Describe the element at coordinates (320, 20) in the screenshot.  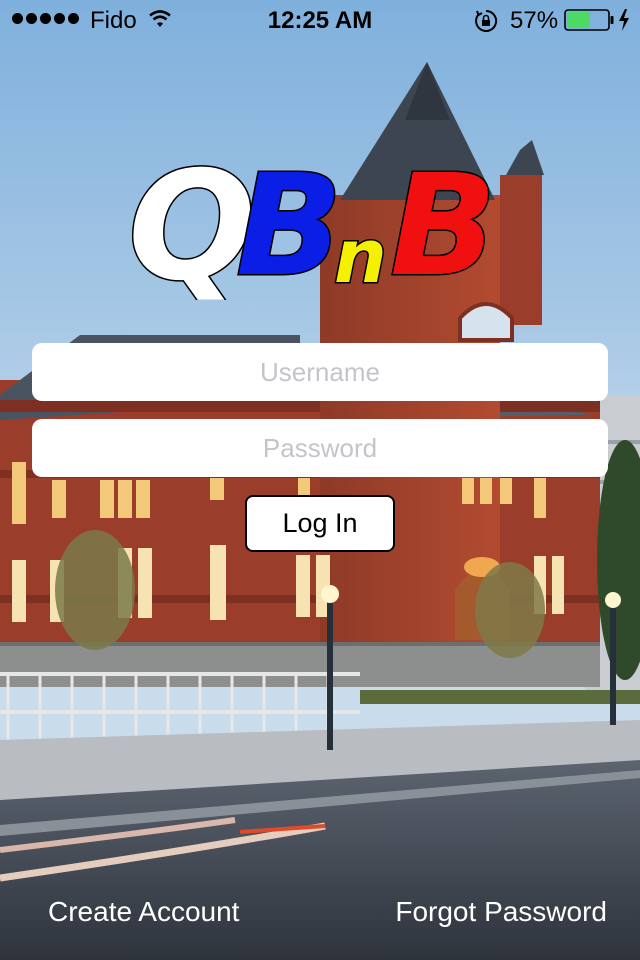
I see `status-bar: Fido 12:25 AM 57%` at that location.